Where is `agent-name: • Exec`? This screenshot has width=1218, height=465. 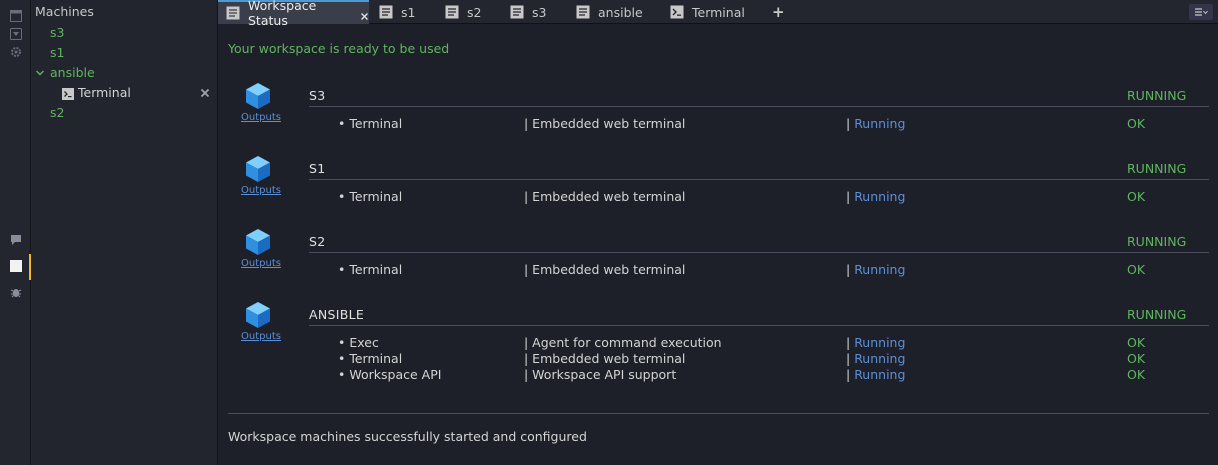
agent-name: • Exec is located at coordinates (358, 342).